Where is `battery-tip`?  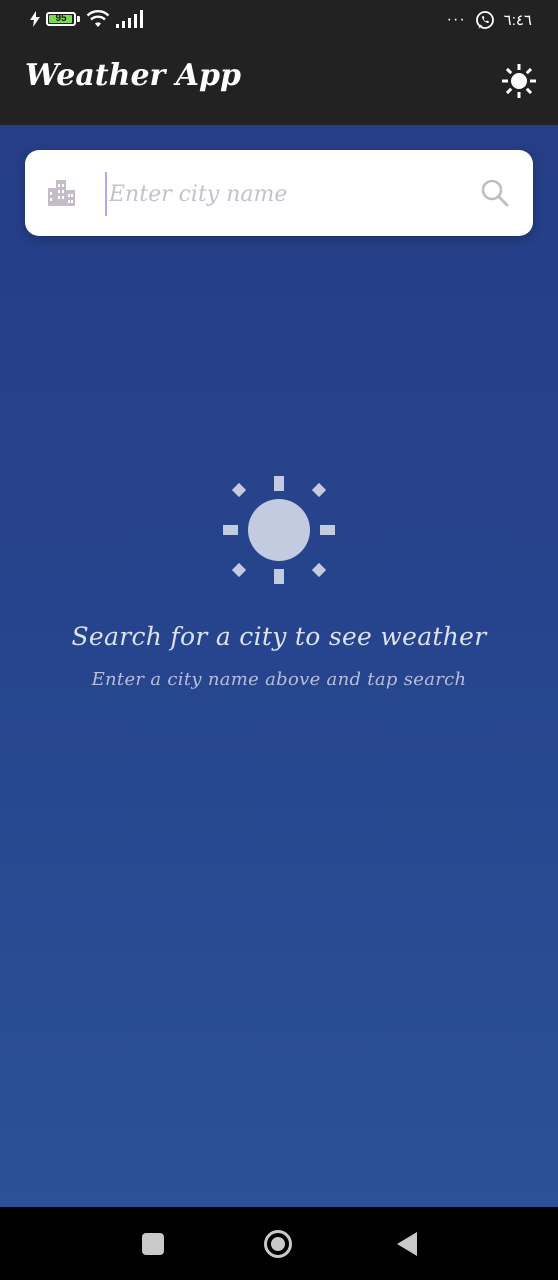
battery-tip is located at coordinates (78, 19).